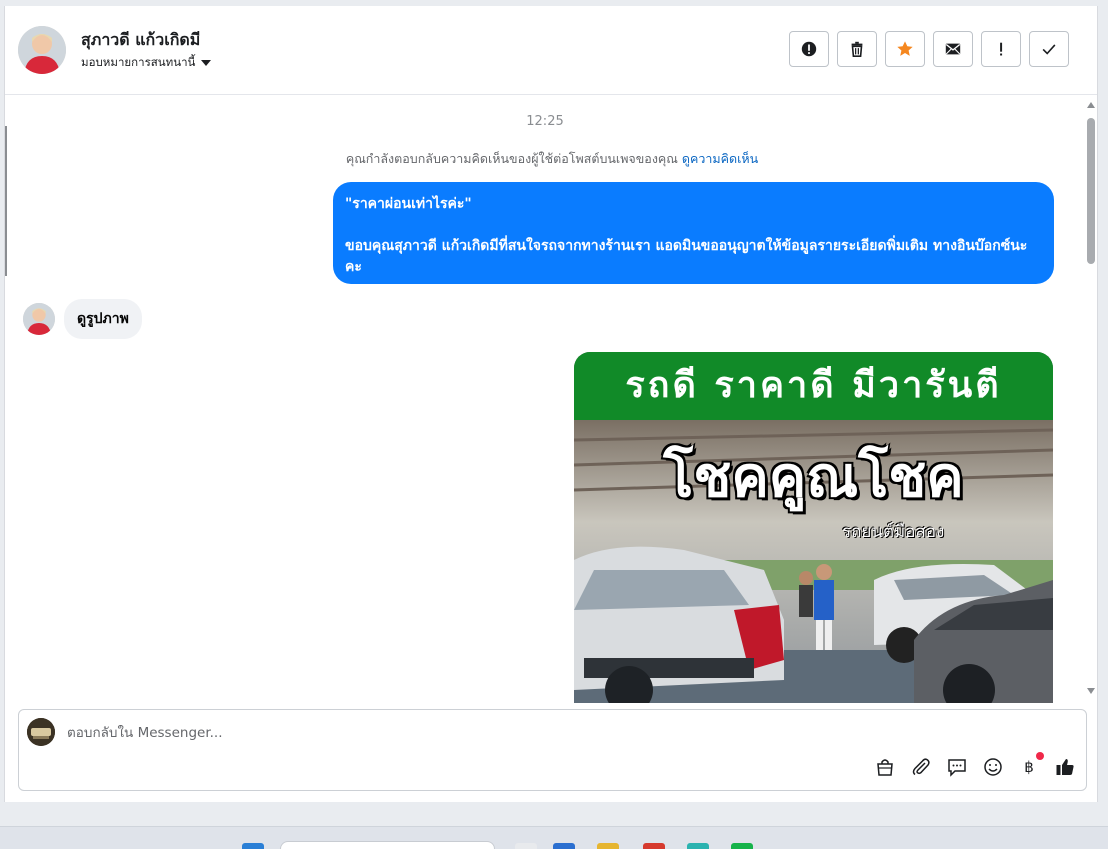 The image size is (1108, 849). Describe the element at coordinates (929, 49) in the screenshot. I see `conversation-actions` at that location.